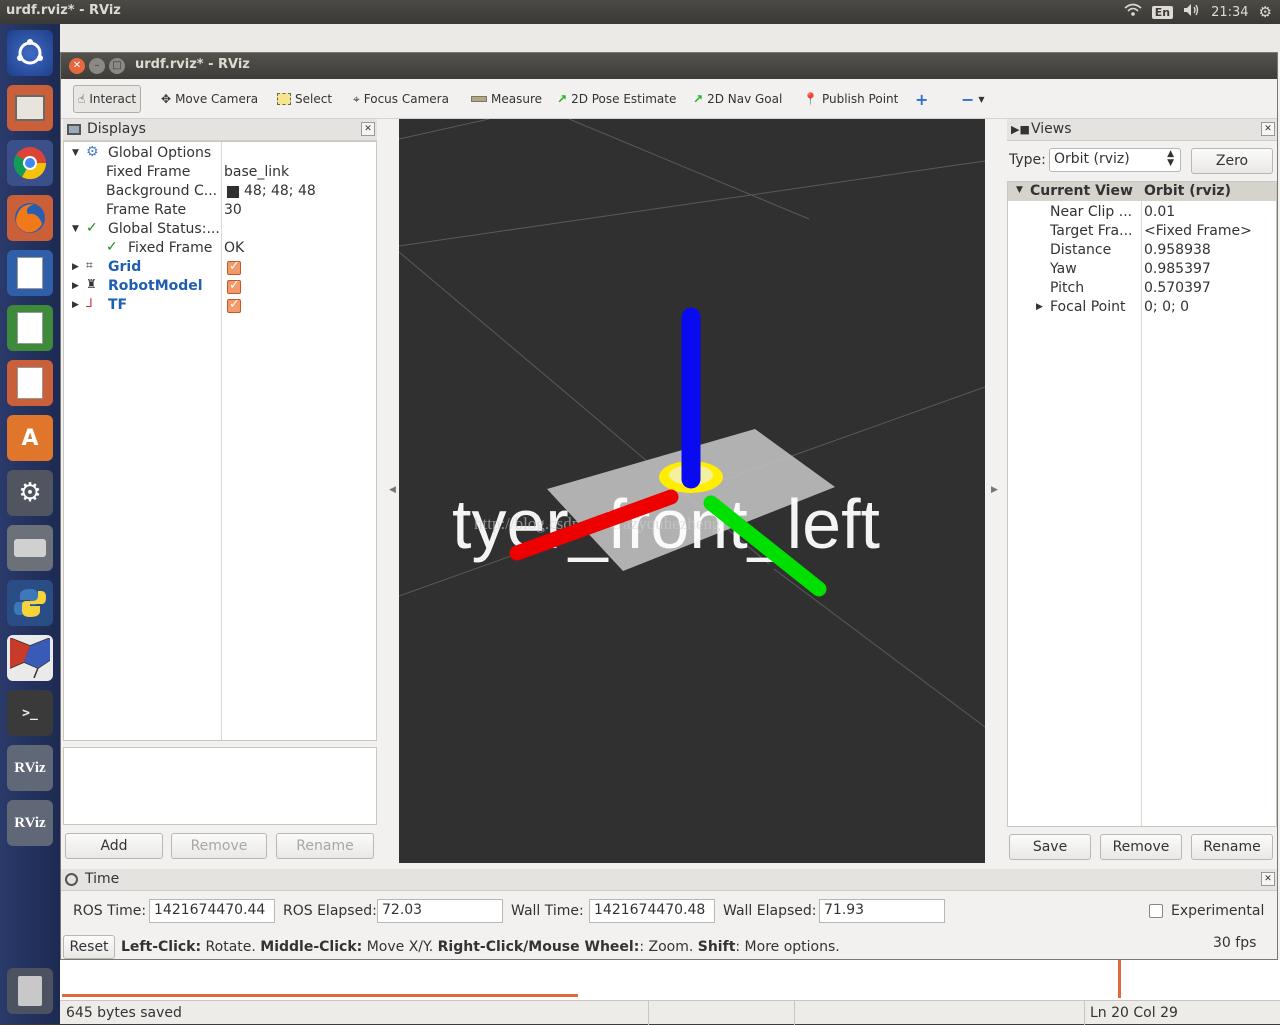 Image resolution: width=1280 pixels, height=1025 pixels. Describe the element at coordinates (97, 66) in the screenshot. I see `minimize-window-button: –` at that location.